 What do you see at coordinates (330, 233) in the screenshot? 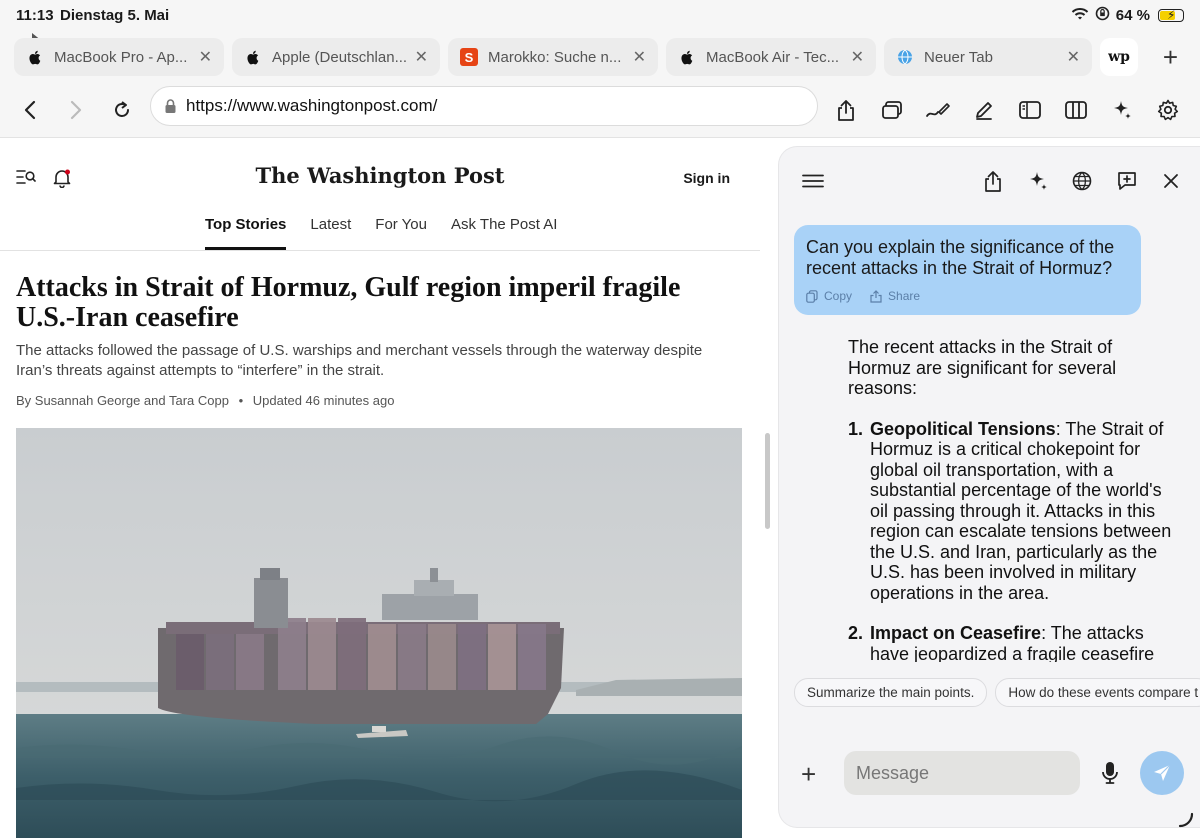
I see `nav-latest: Latest` at bounding box center [330, 233].